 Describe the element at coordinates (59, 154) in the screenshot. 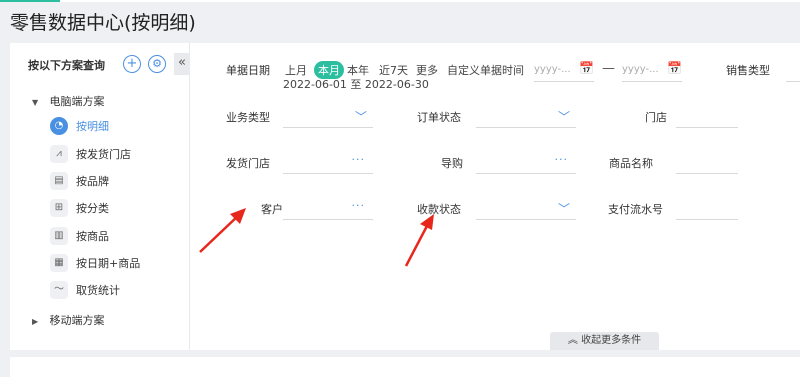

I see `chart-icon: ⩘` at that location.